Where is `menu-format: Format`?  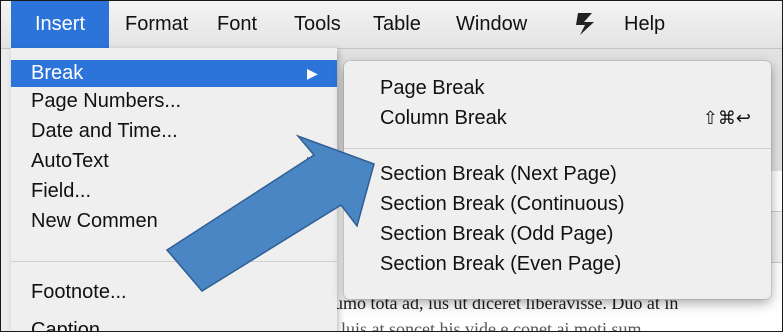
menu-format: Format is located at coordinates (156, 24).